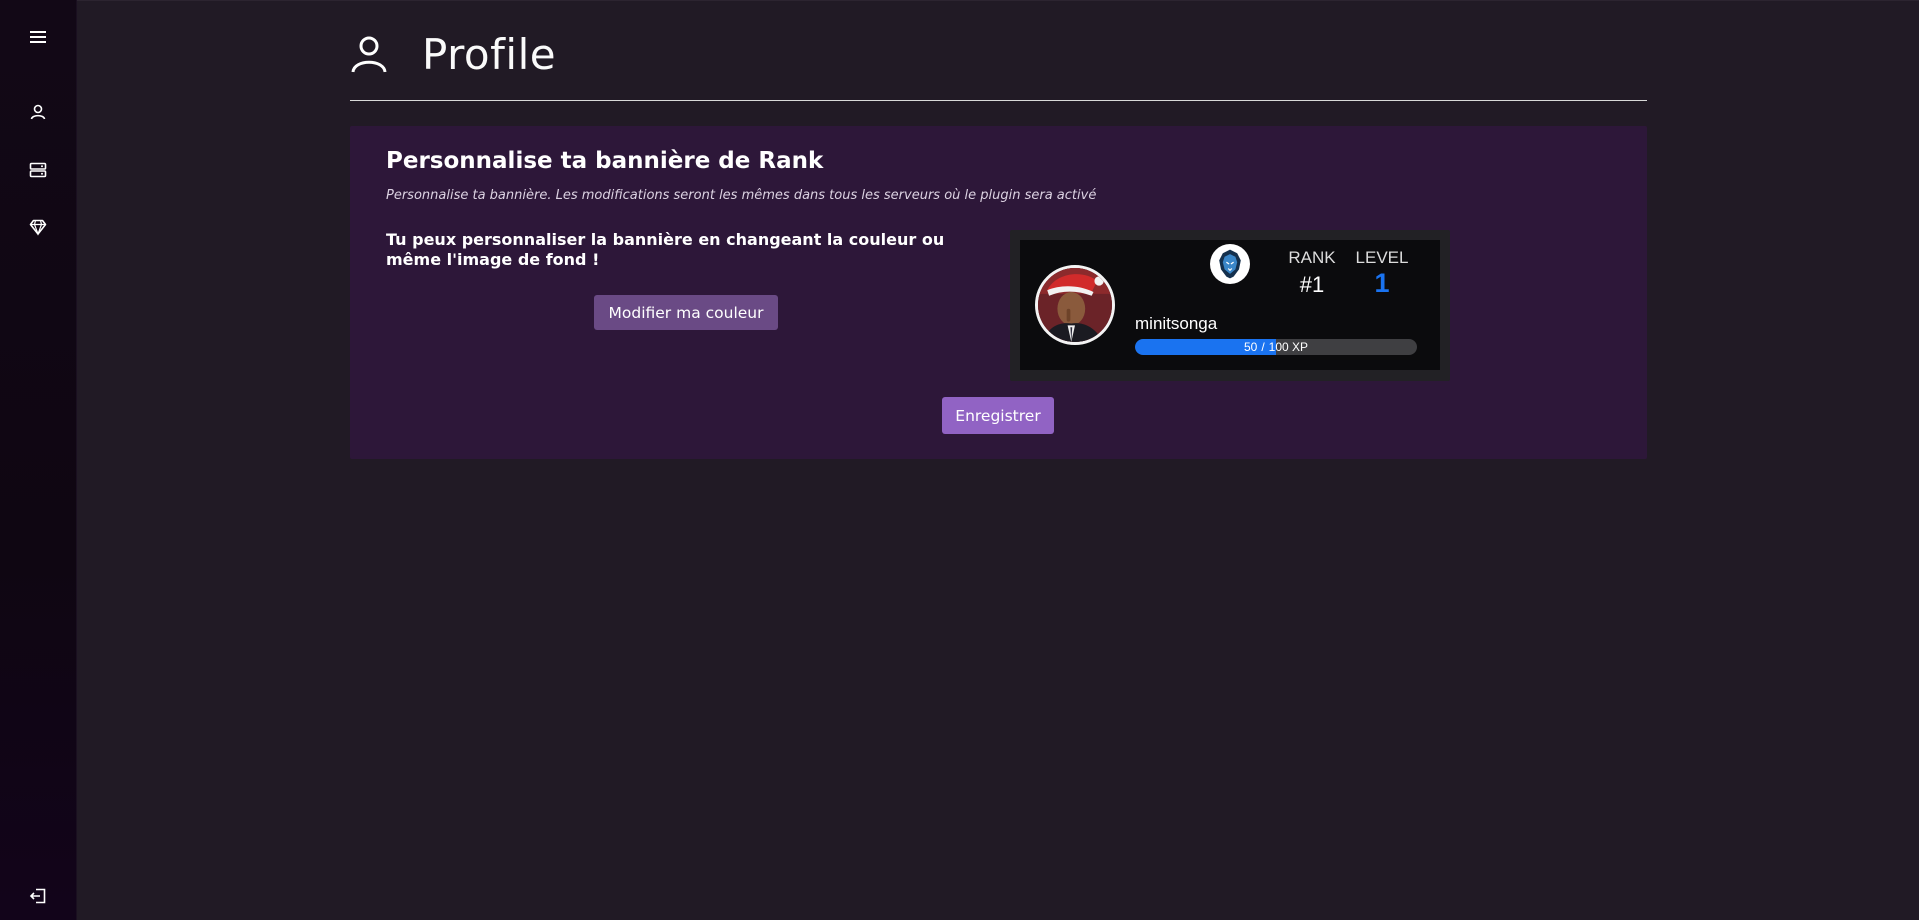 The image size is (1919, 920). I want to click on rank-banner-preview: RANK #1 LEVEL 1 minitsonga 50 / 100 XP, so click(1230, 305).